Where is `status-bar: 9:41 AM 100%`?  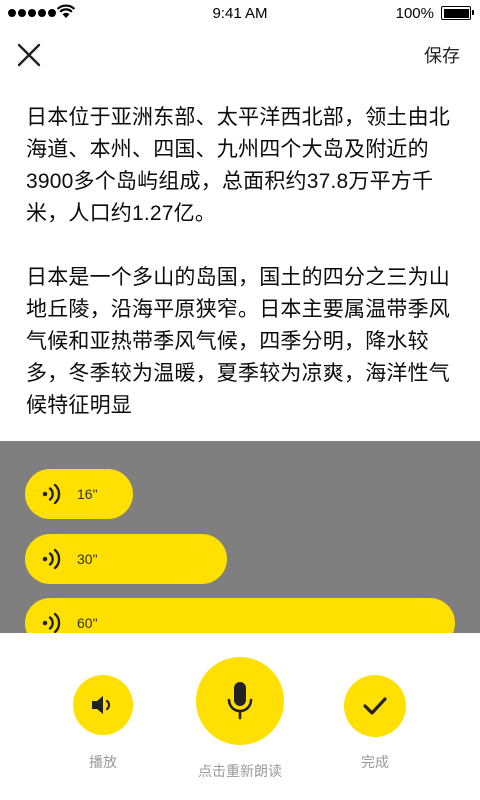
status-bar: 9:41 AM 100% is located at coordinates (240, 13).